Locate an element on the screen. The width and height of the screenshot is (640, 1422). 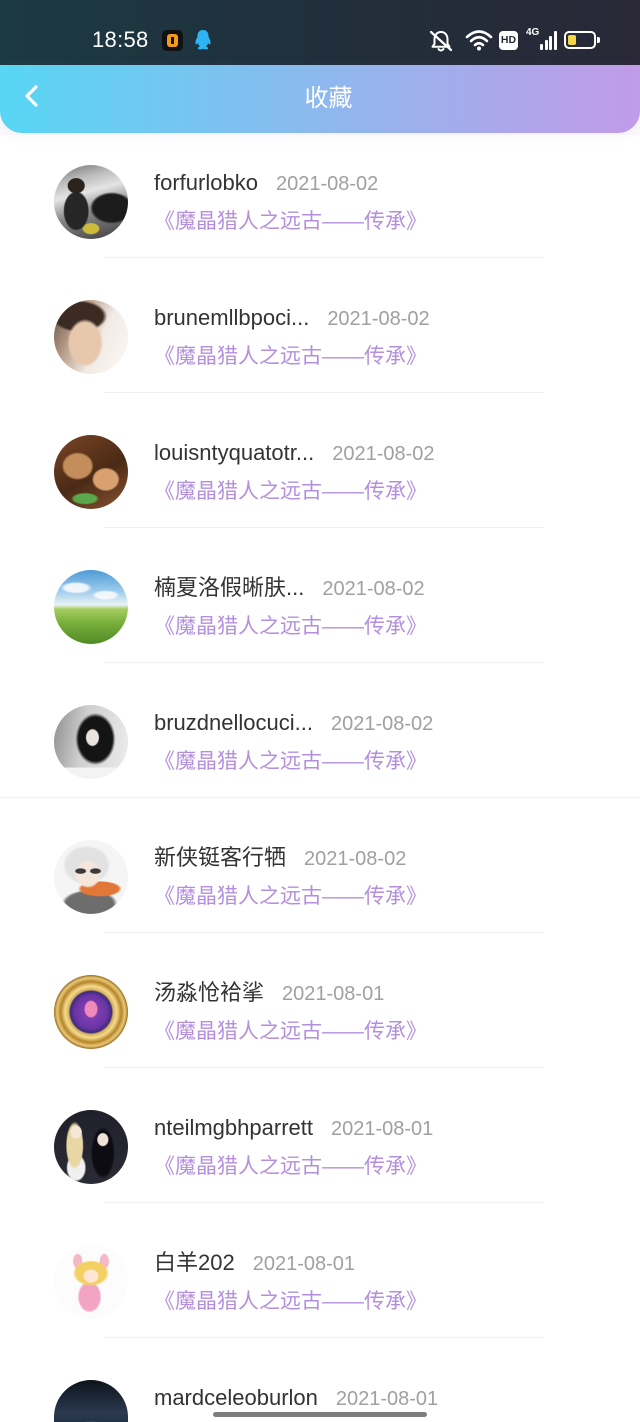
battery-level-fill is located at coordinates (572, 40).